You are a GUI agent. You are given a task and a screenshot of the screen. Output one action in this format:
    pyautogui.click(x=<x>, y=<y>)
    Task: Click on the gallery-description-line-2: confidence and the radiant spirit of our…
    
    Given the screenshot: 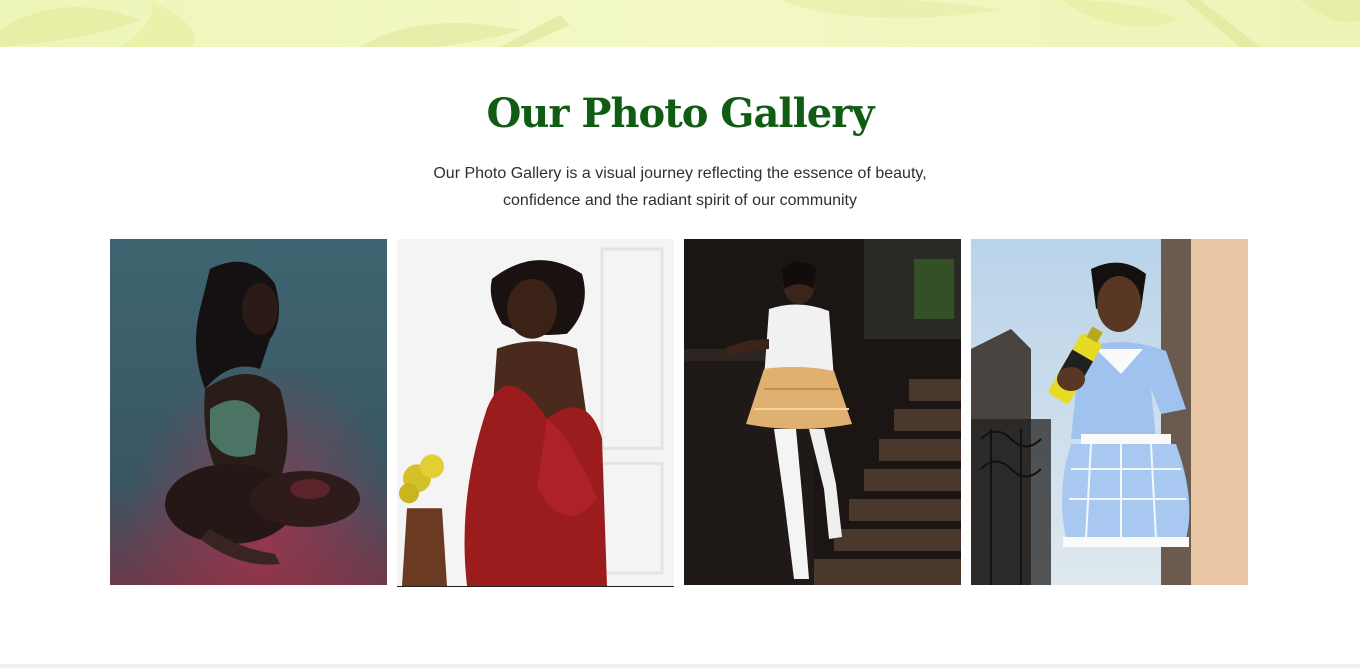 What is the action you would take?
    pyautogui.click(x=680, y=200)
    